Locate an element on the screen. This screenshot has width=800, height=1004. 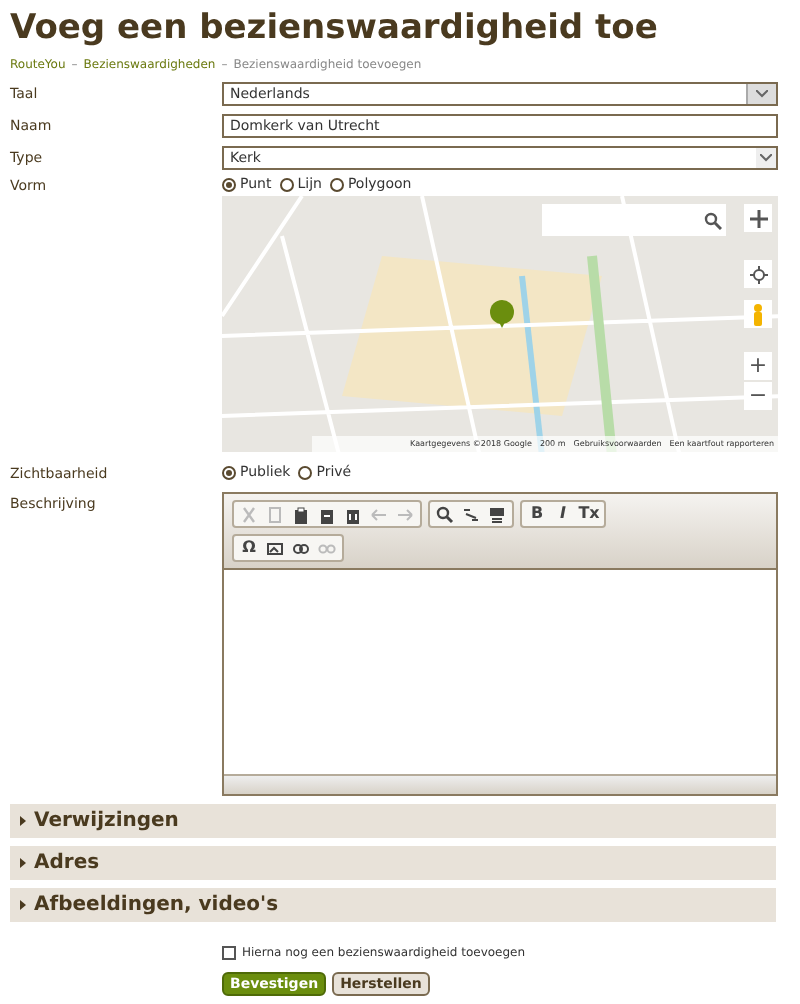
bold-button: B is located at coordinates (537, 514).